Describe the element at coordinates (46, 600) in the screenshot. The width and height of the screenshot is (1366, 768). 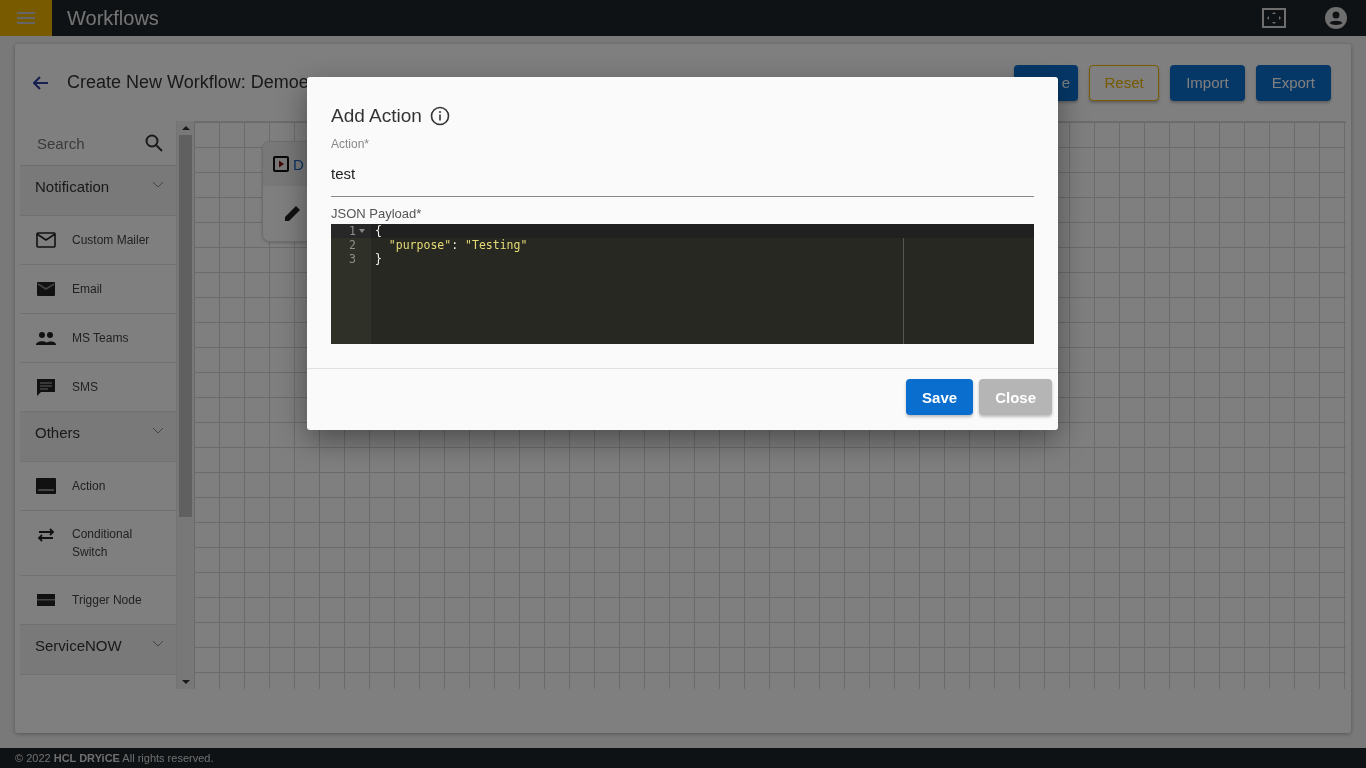
I see `bar-icon` at that location.